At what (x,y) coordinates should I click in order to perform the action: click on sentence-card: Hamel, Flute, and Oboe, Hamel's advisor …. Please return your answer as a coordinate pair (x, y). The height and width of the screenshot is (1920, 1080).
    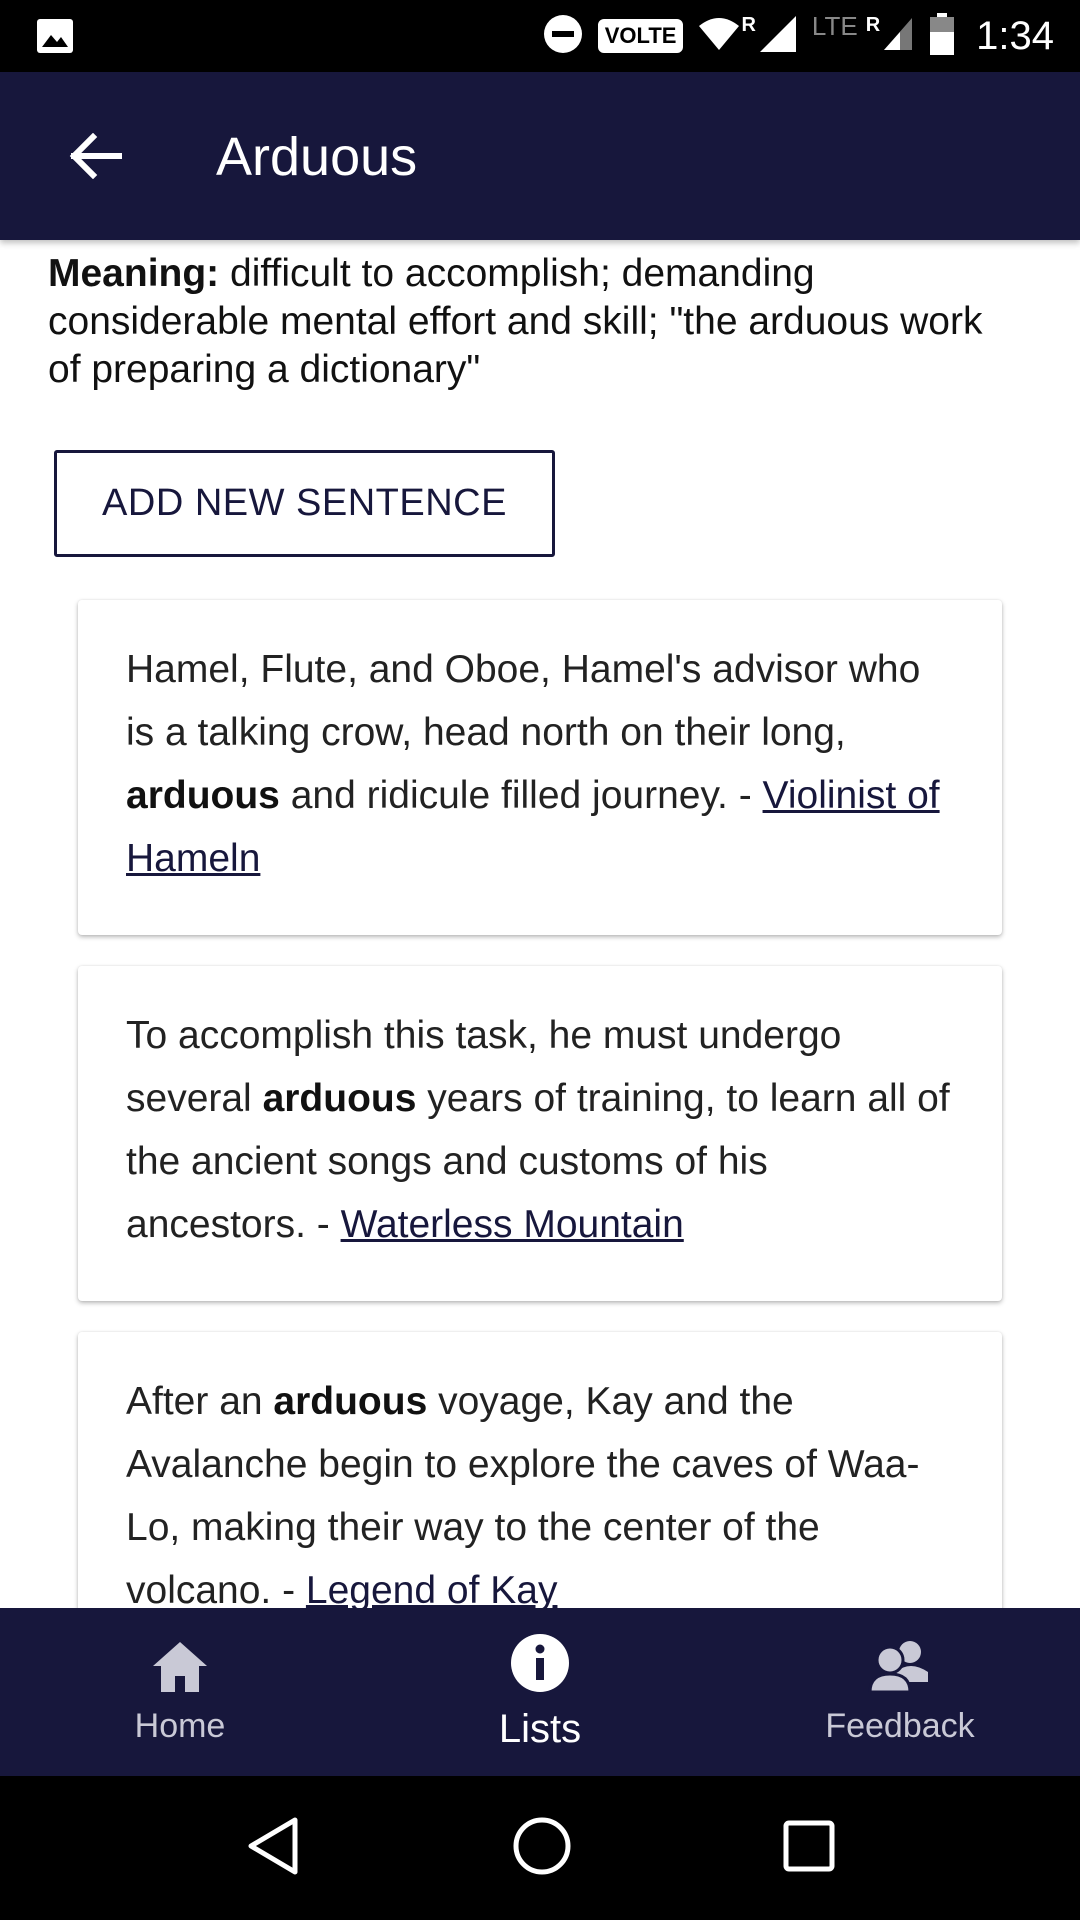
    Looking at the image, I should click on (540, 767).